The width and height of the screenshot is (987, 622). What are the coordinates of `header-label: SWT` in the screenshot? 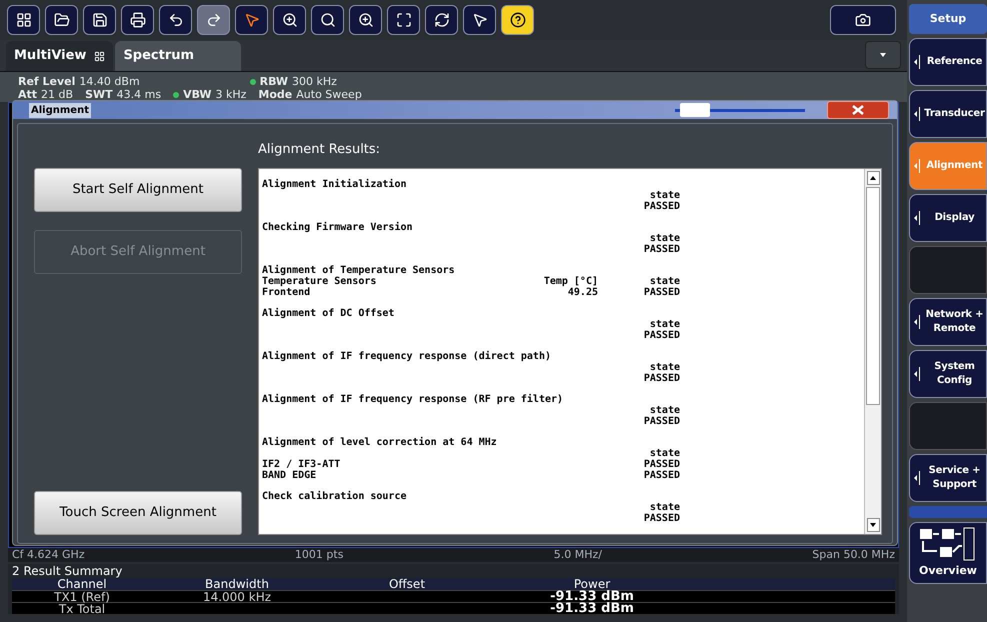 It's located at (99, 94).